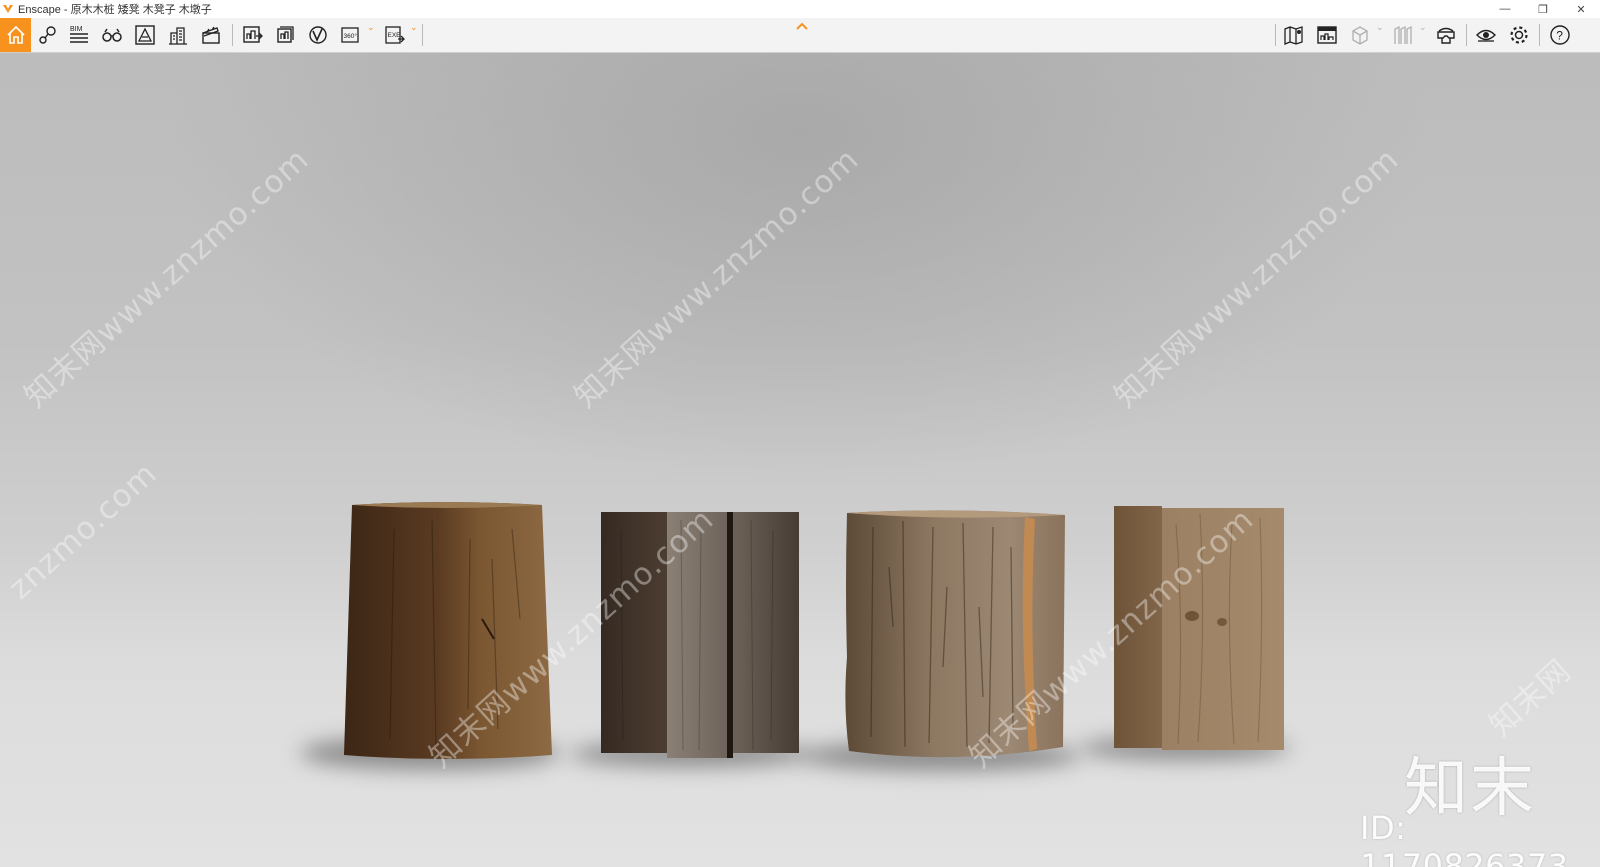 Image resolution: width=1600 pixels, height=867 pixels. I want to click on map-button, so click(1294, 35).